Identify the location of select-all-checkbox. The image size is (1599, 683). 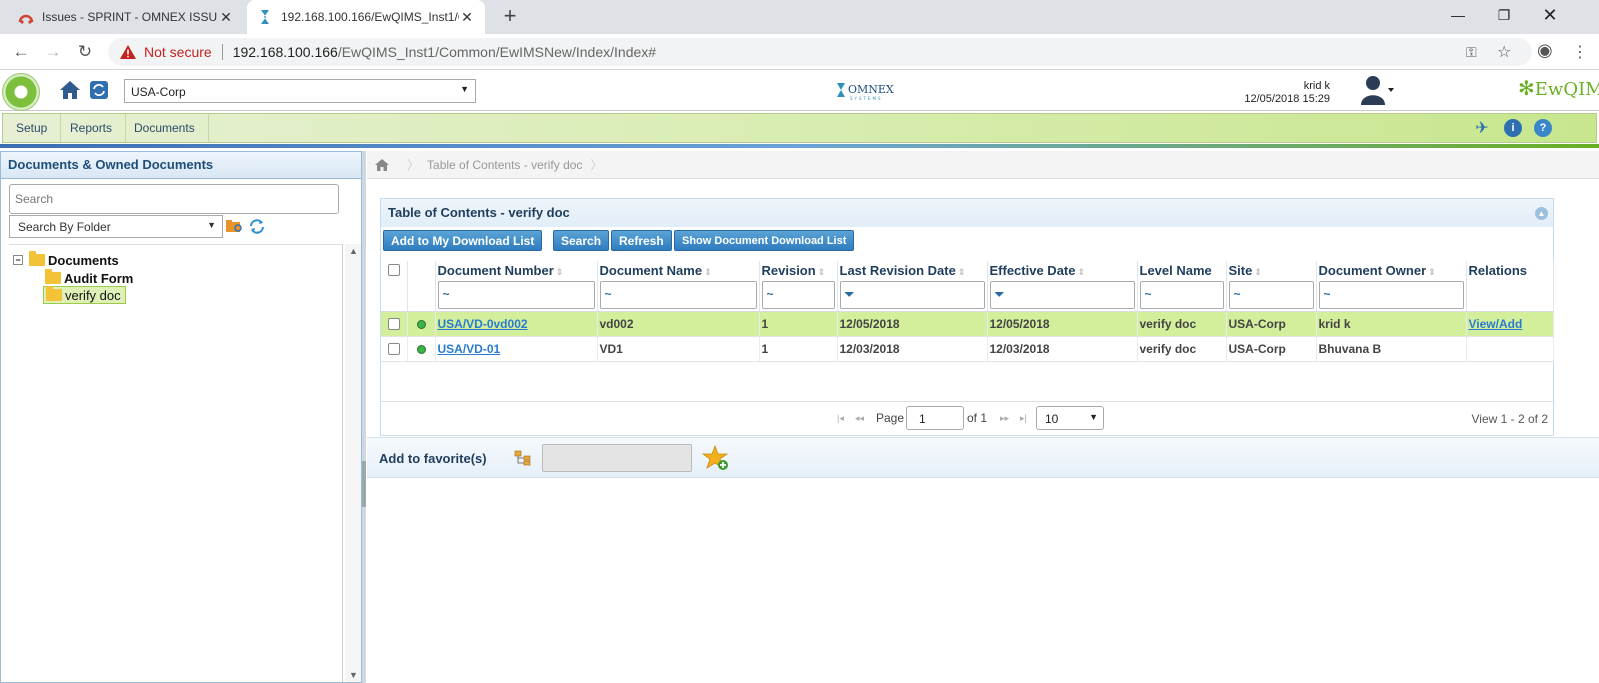
(393, 270).